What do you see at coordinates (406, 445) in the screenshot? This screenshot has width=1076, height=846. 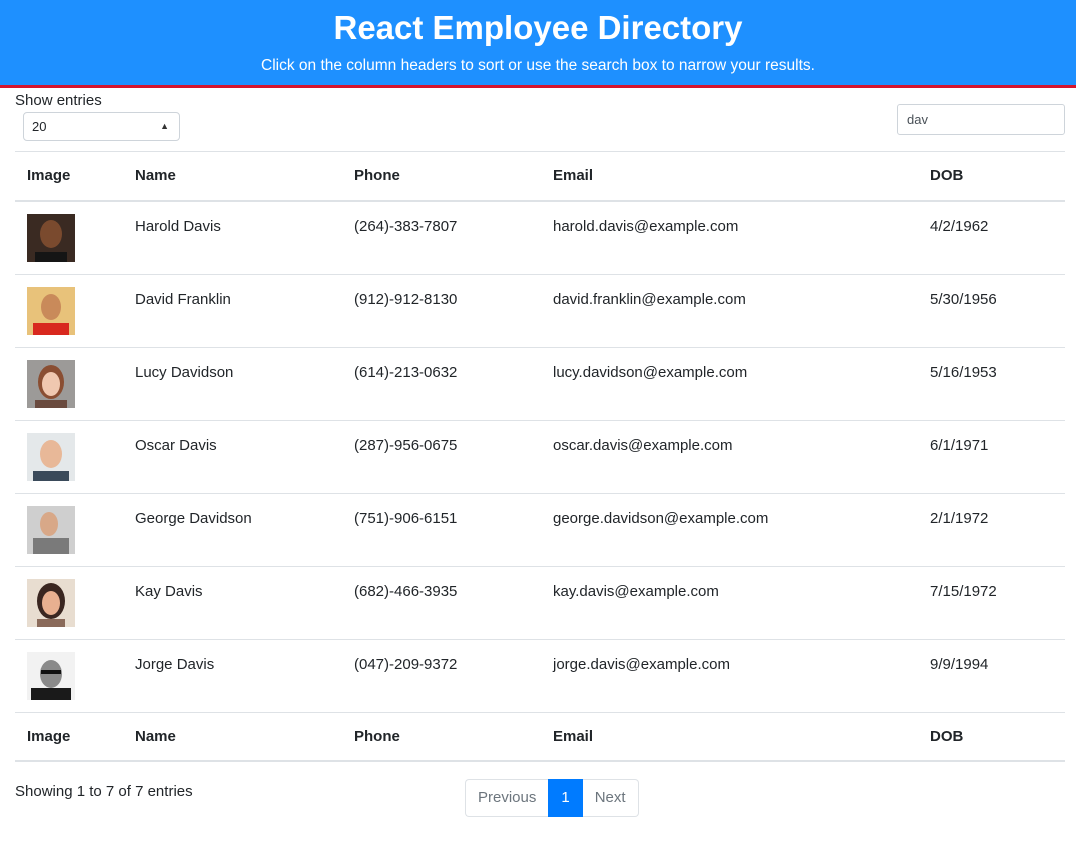 I see `employee-phone: (287)-956-0675` at bounding box center [406, 445].